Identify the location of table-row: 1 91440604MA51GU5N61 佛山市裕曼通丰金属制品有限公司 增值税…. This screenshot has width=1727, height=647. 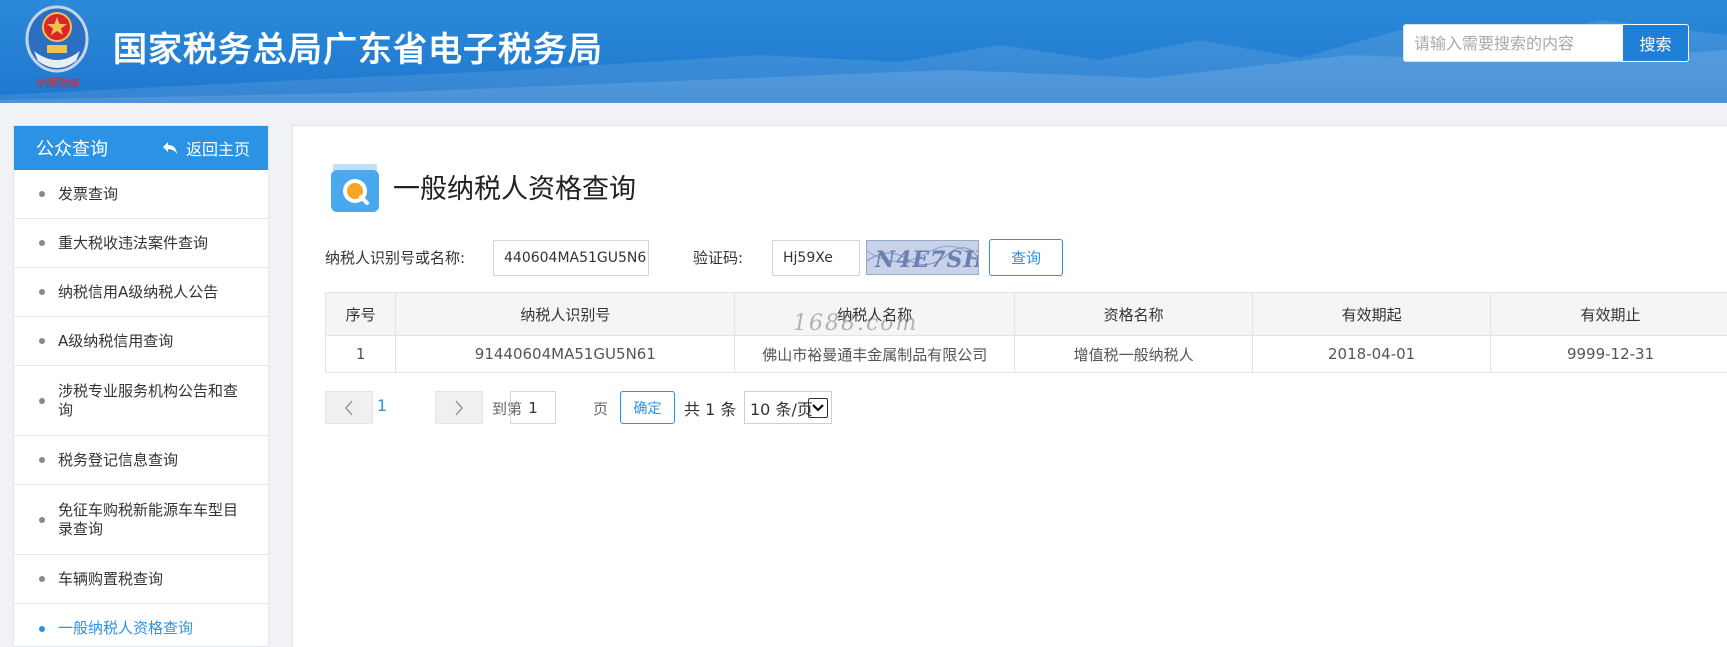
(1025, 354).